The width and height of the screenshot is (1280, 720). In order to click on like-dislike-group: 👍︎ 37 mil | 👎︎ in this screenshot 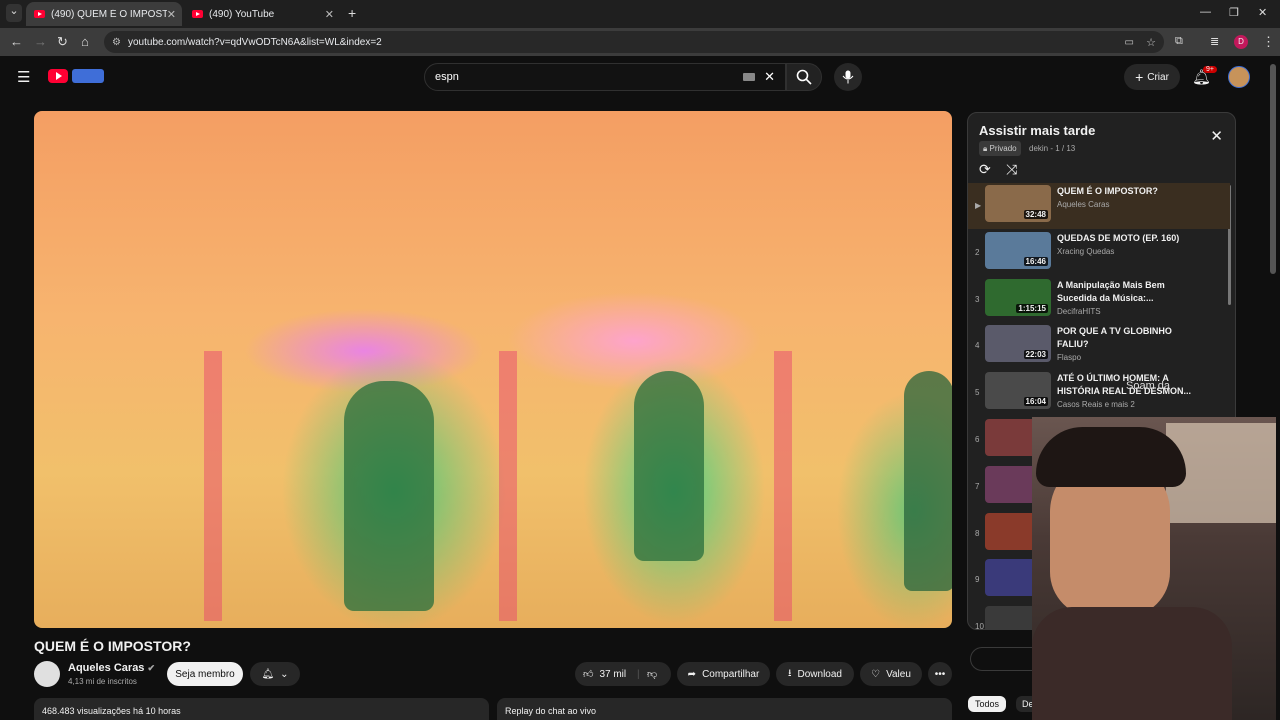, I will do `click(623, 674)`.